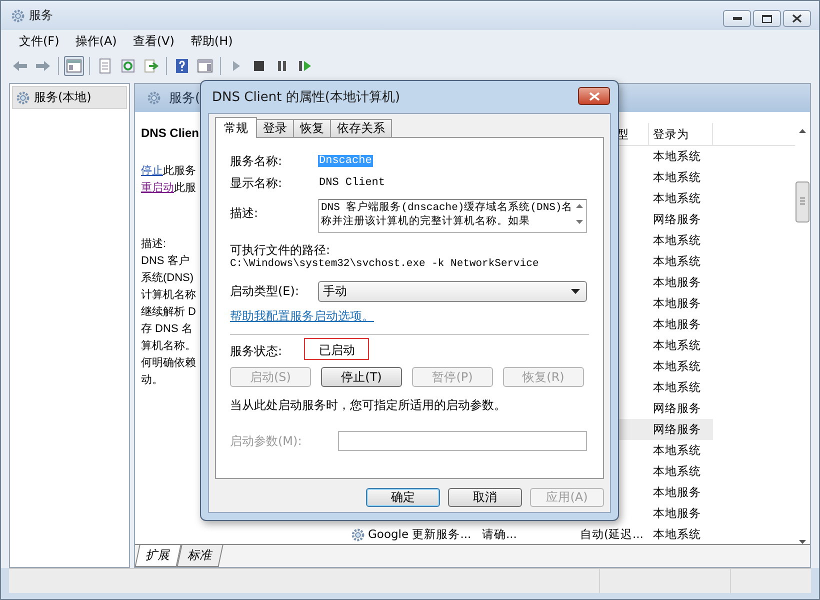 This screenshot has width=820, height=600. I want to click on stop-icon, so click(259, 66).